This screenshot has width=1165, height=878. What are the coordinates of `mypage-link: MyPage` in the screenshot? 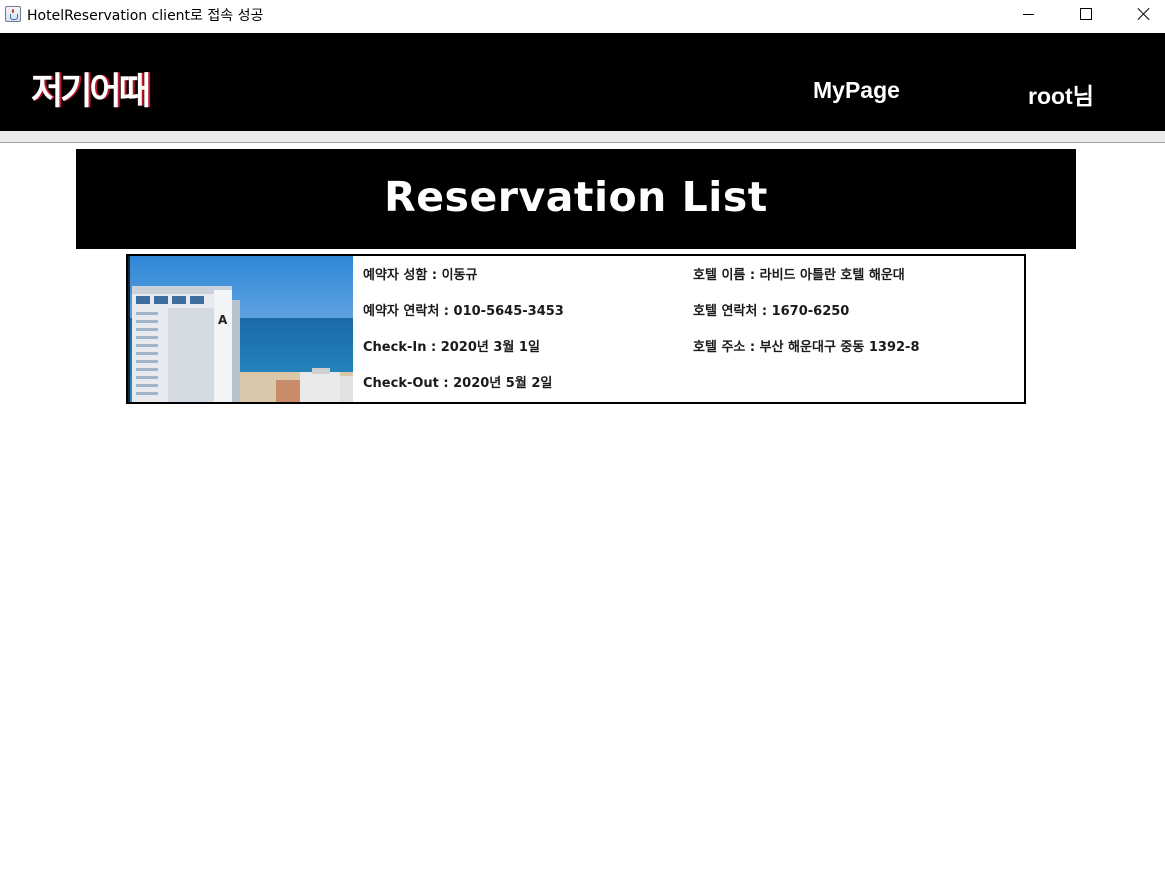 It's located at (856, 90).